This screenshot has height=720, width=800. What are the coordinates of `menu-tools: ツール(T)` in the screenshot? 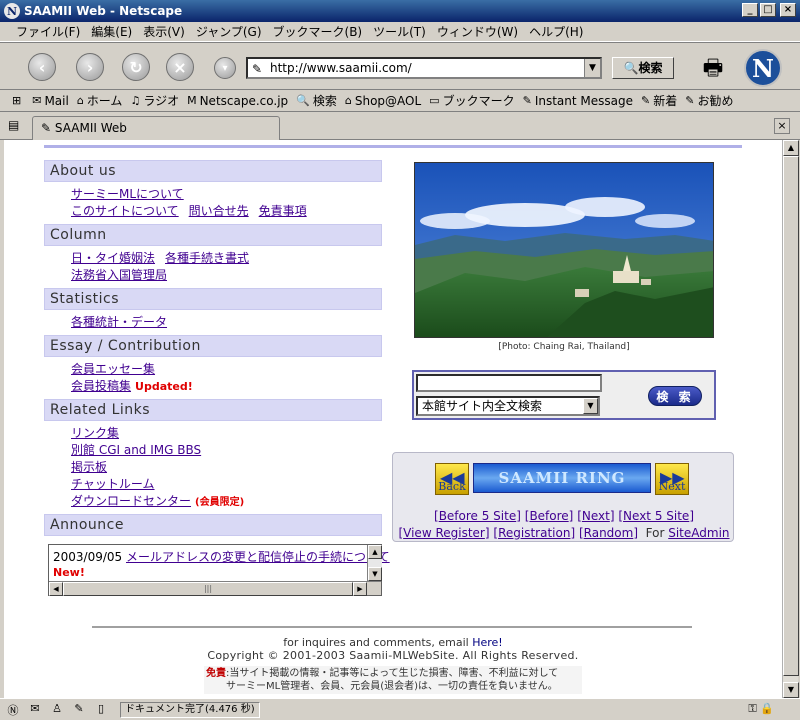 It's located at (399, 31).